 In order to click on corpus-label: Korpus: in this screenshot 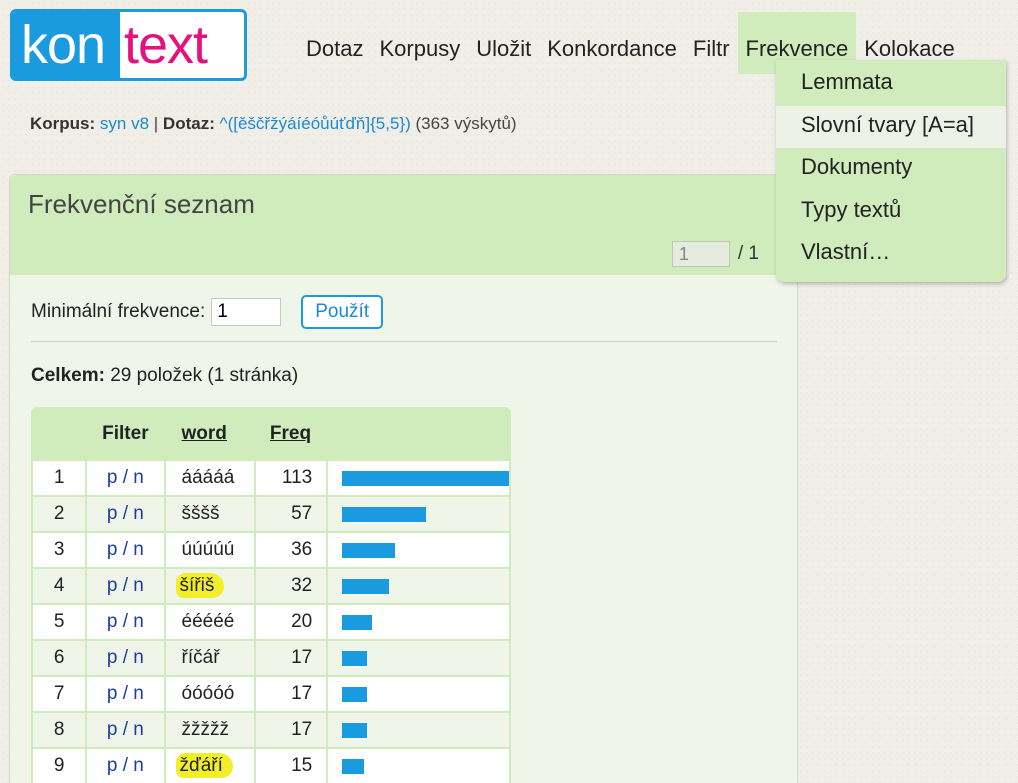, I will do `click(63, 123)`.